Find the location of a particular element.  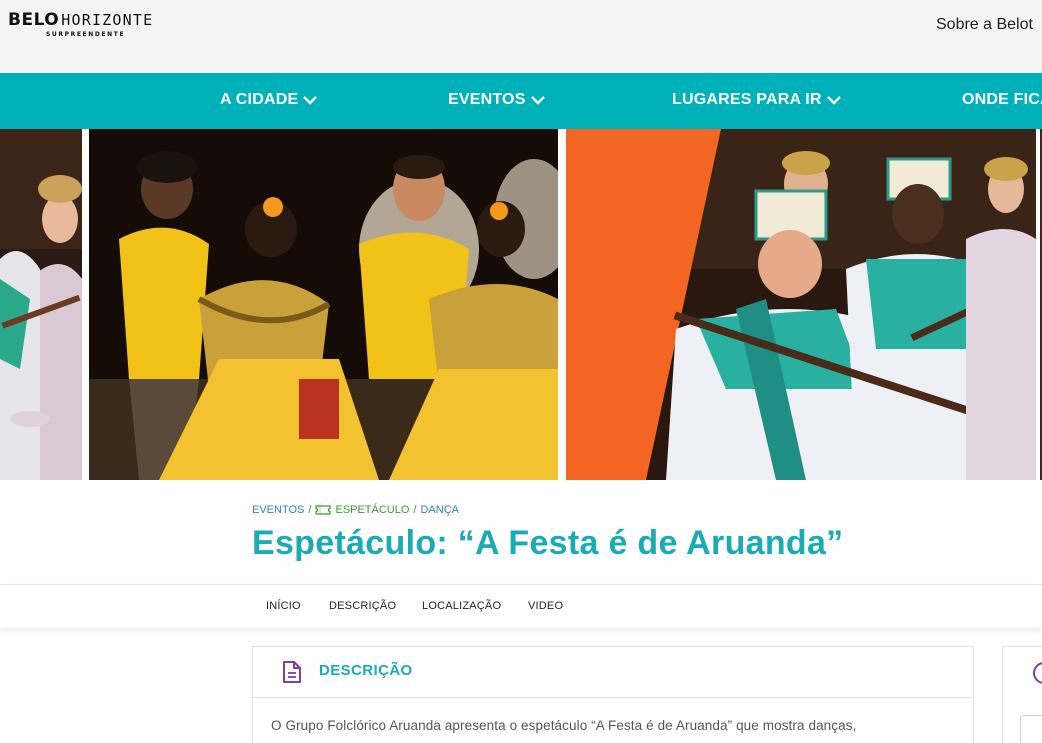

nav-item-eventos: EVENTOS is located at coordinates (497, 100).